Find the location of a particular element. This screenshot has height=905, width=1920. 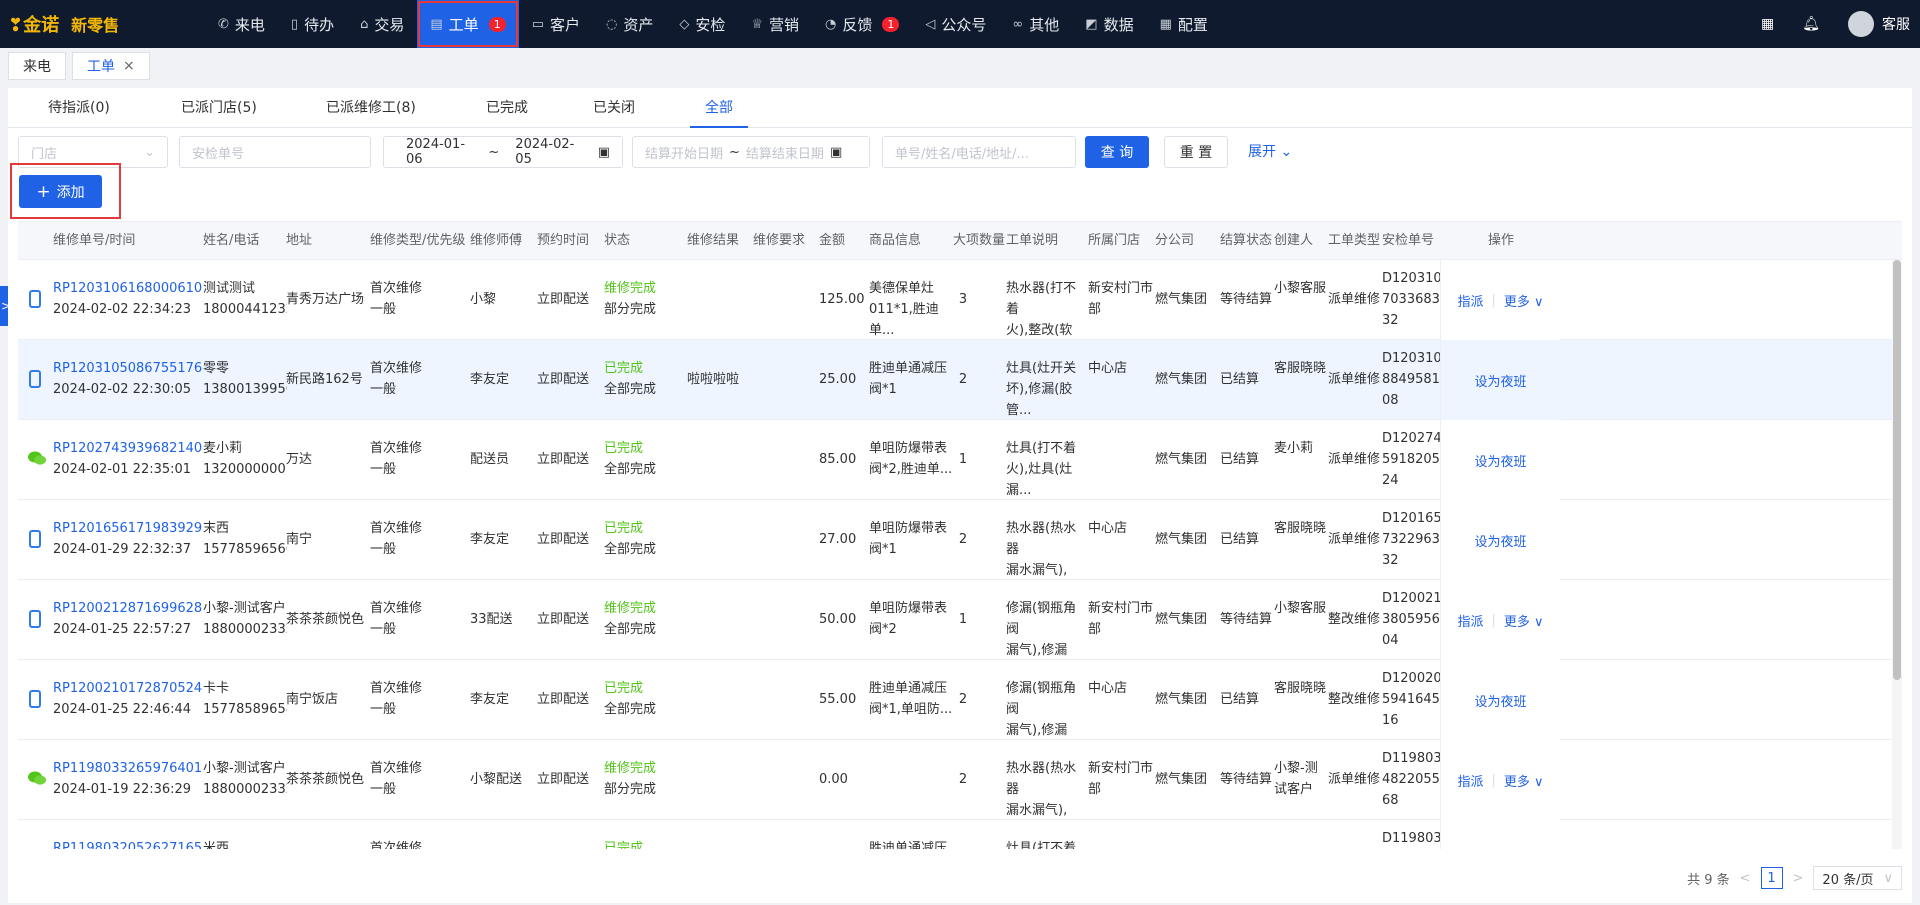

add-button: + 添加 is located at coordinates (60, 191).